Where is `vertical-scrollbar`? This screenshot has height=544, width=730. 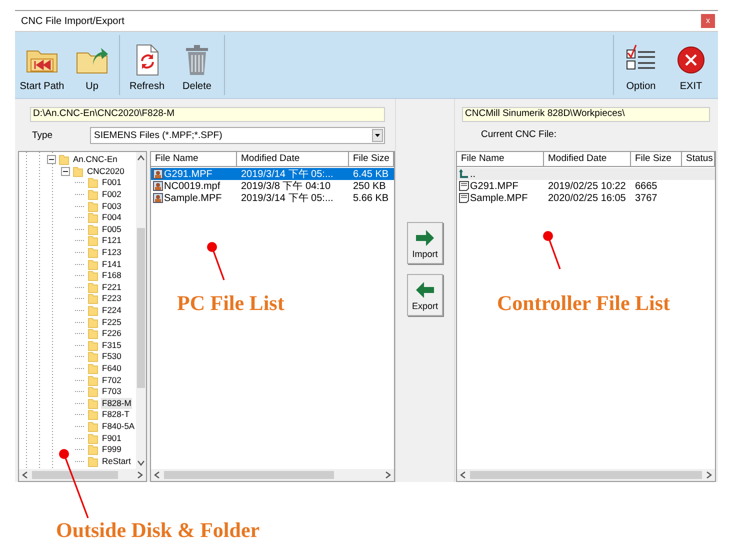
vertical-scrollbar is located at coordinates (141, 310).